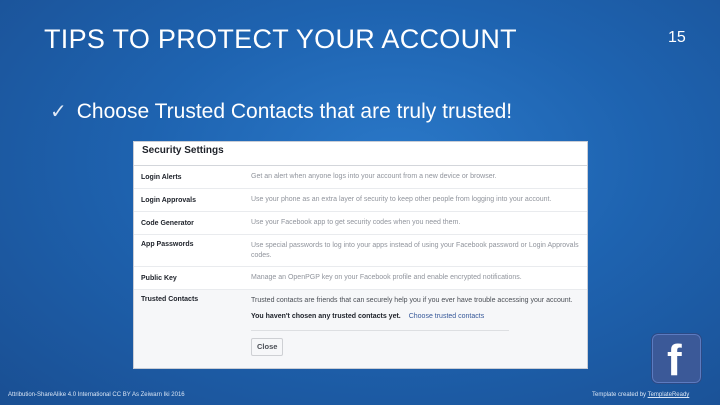 The height and width of the screenshot is (405, 720). What do you see at coordinates (677, 37) in the screenshot?
I see `slide-number: 15` at bounding box center [677, 37].